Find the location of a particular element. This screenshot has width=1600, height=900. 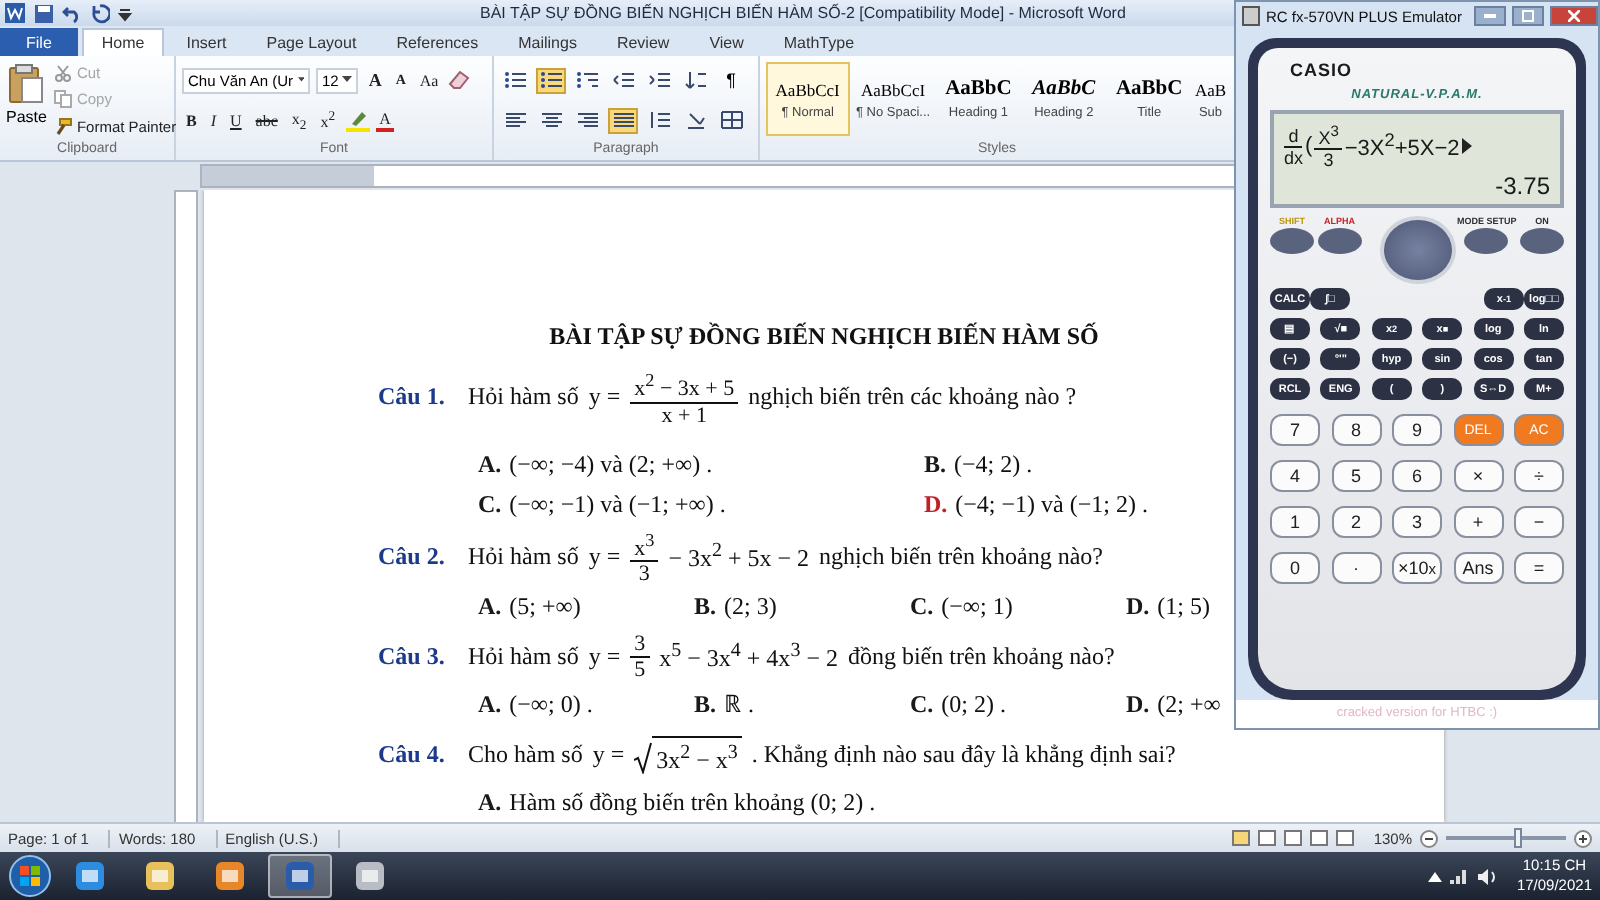

maximize-button is located at coordinates (1528, 16).